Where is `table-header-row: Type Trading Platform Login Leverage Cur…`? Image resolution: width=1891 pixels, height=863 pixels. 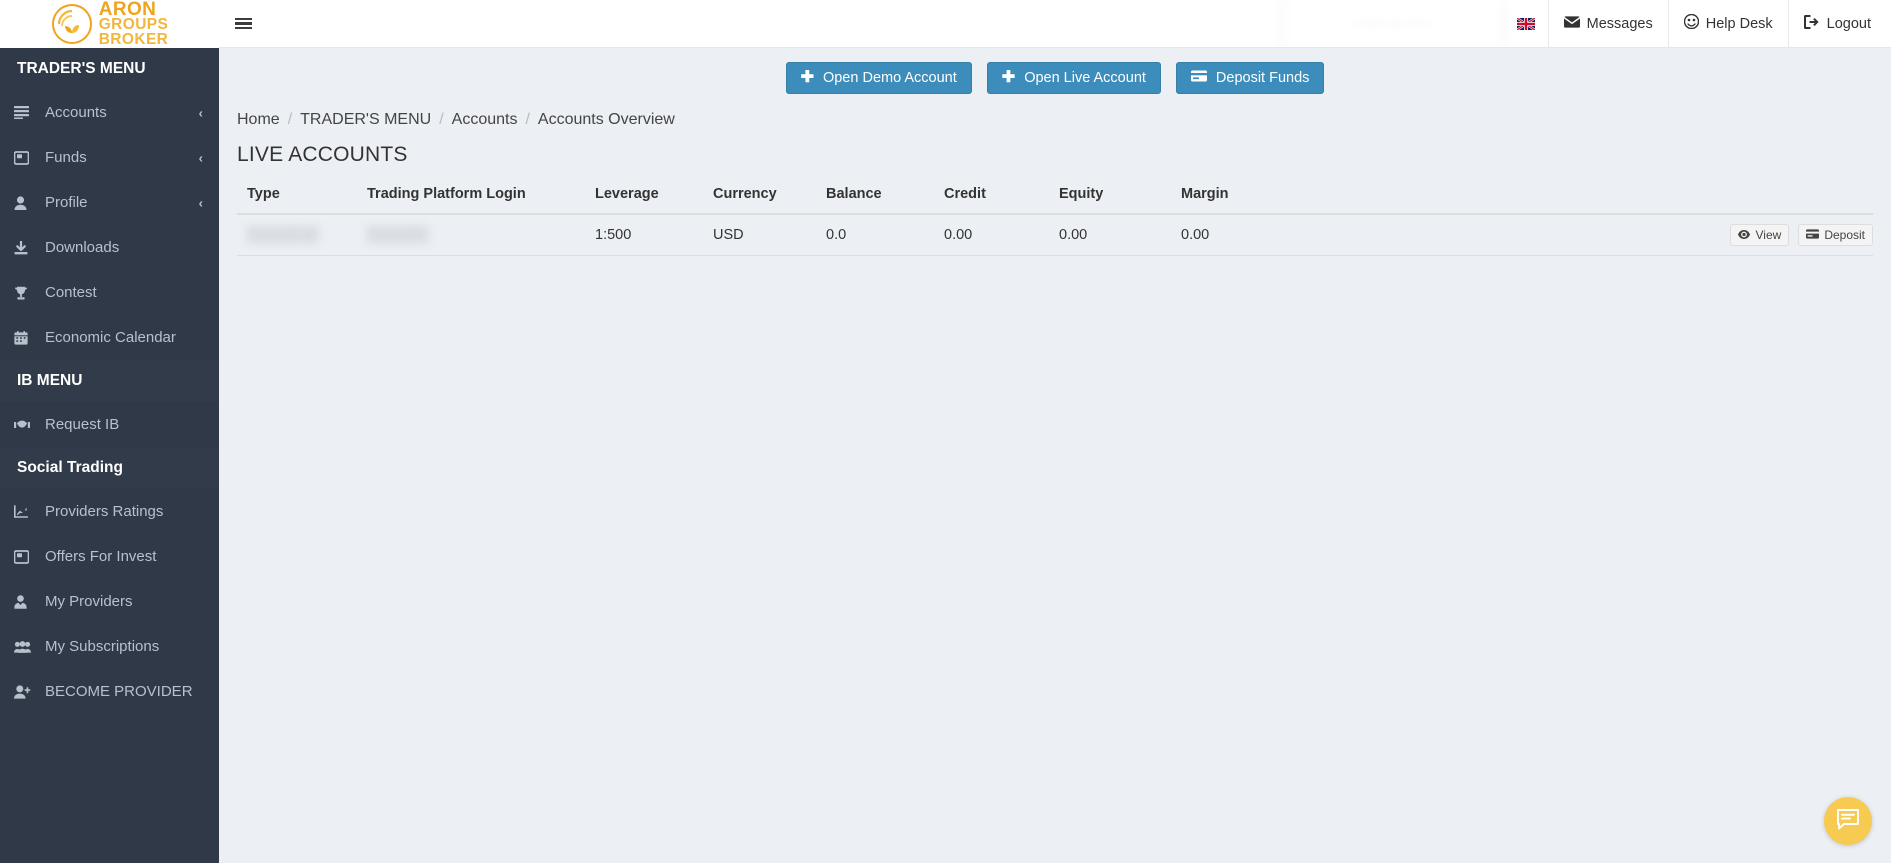 table-header-row: Type Trading Platform Login Leverage Cur… is located at coordinates (1055, 196).